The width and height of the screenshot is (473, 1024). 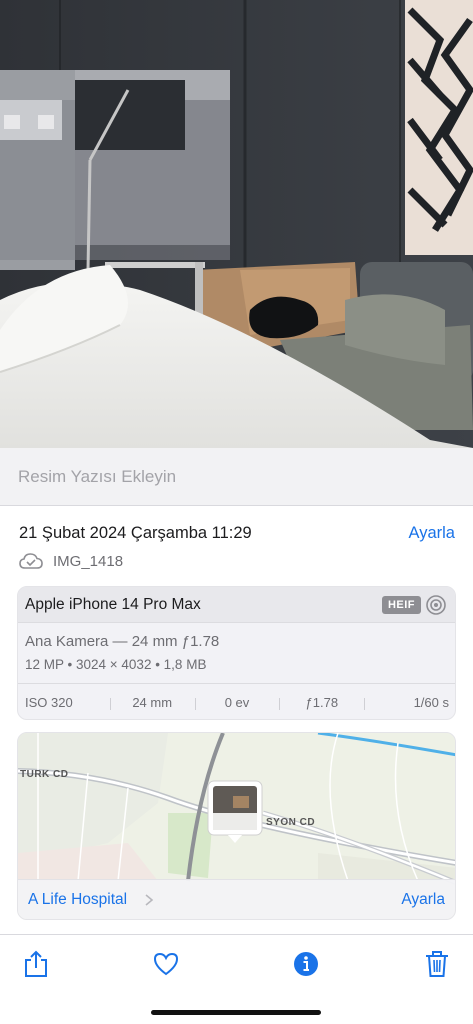 What do you see at coordinates (97, 476) in the screenshot?
I see `caption-placeholder: Resim Yazısı Ekleyin` at bounding box center [97, 476].